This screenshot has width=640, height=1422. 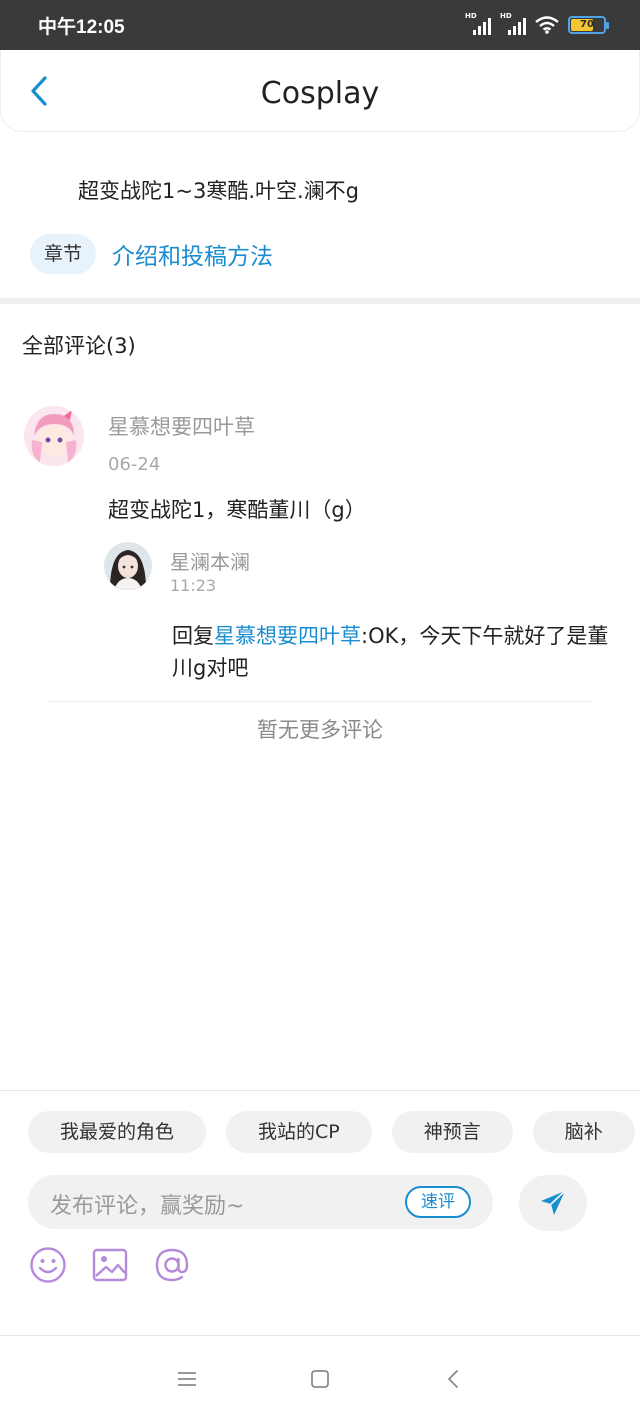 What do you see at coordinates (320, 730) in the screenshot?
I see `no-more-comments: 暂无更多评论` at bounding box center [320, 730].